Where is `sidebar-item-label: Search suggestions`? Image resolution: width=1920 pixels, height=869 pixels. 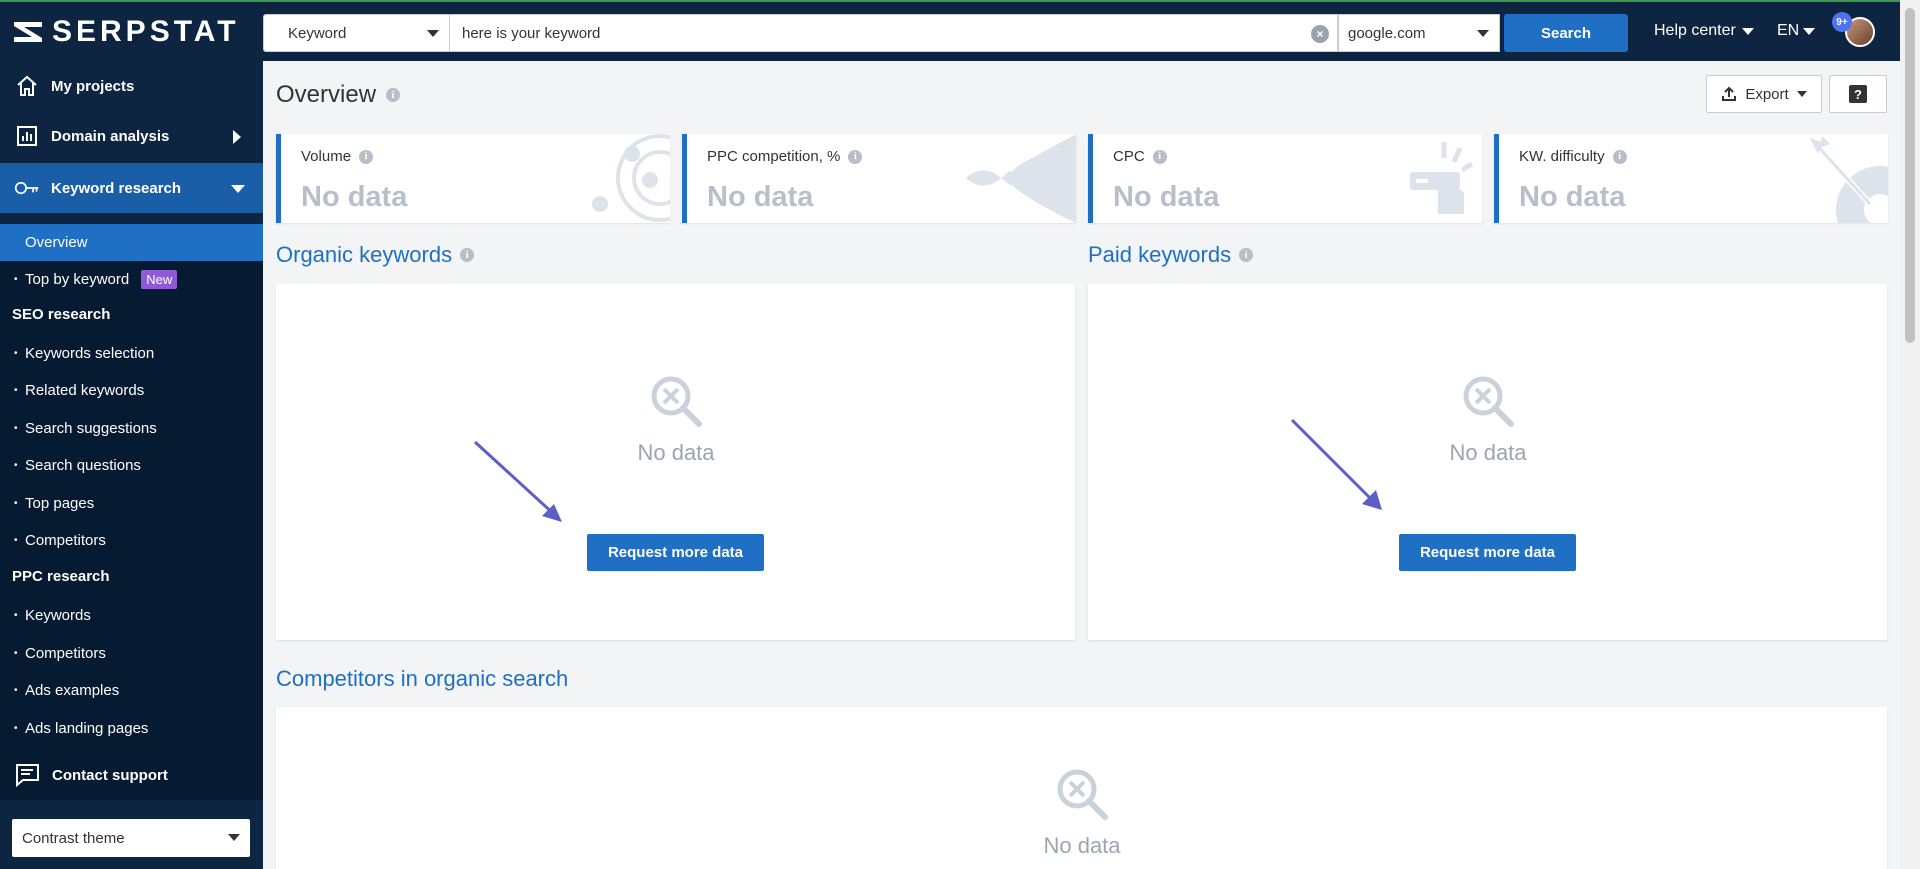
sidebar-item-label: Search suggestions is located at coordinates (91, 428).